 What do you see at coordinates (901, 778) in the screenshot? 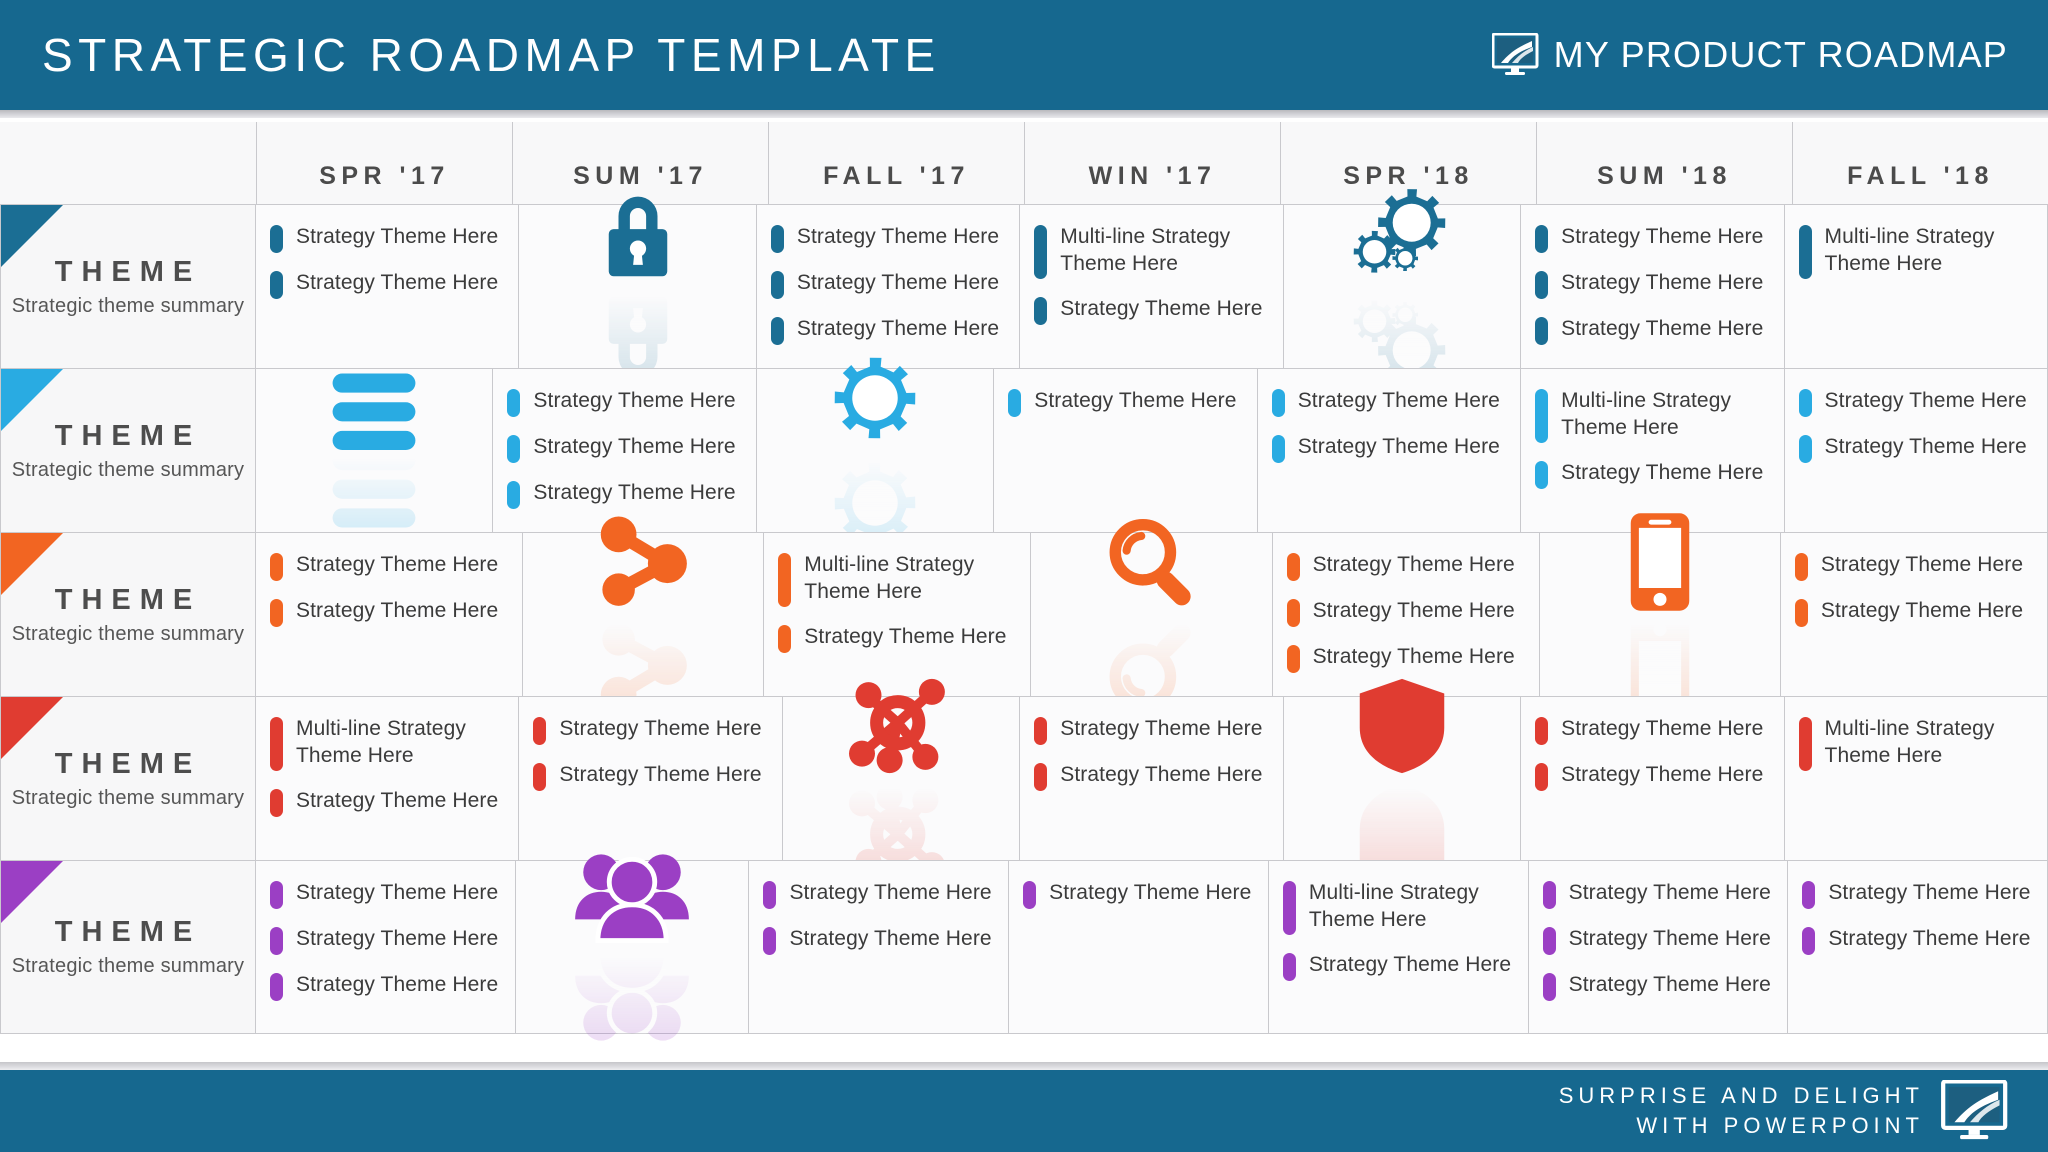
I see `icon-cell-network-hub` at bounding box center [901, 778].